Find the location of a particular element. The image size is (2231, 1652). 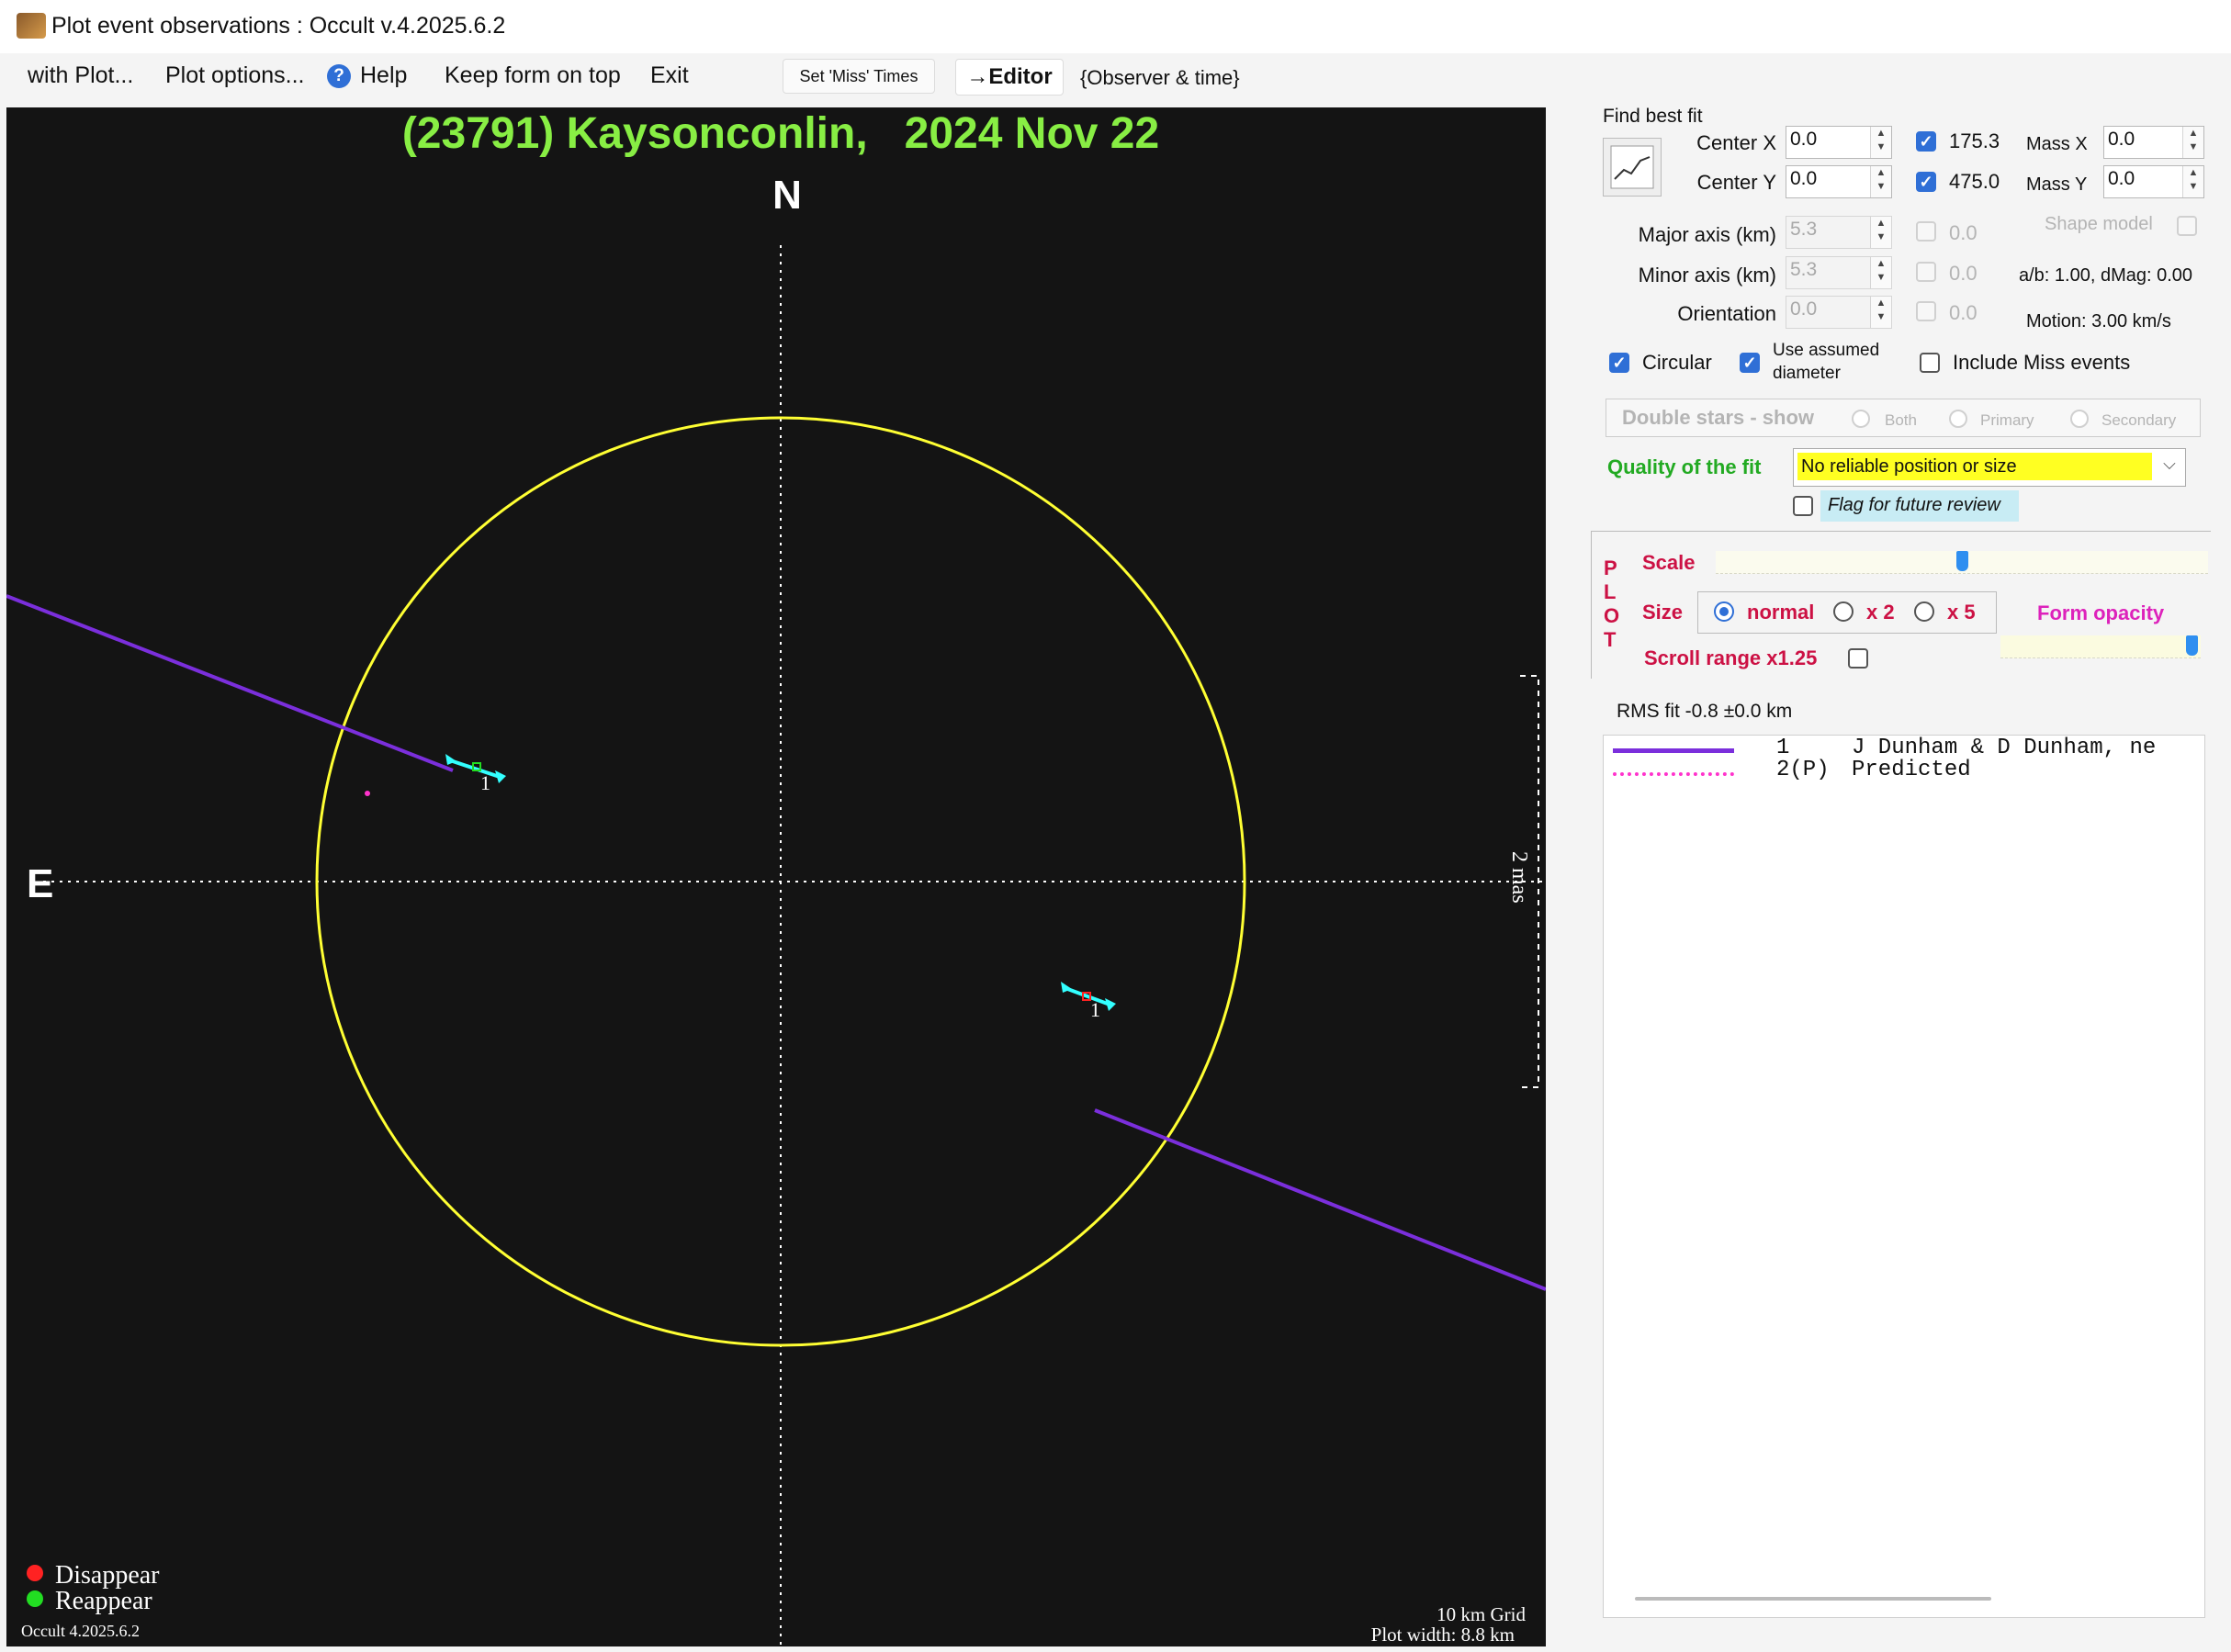

motion-text: Motion: 3.00 km/s is located at coordinates (2098, 321).